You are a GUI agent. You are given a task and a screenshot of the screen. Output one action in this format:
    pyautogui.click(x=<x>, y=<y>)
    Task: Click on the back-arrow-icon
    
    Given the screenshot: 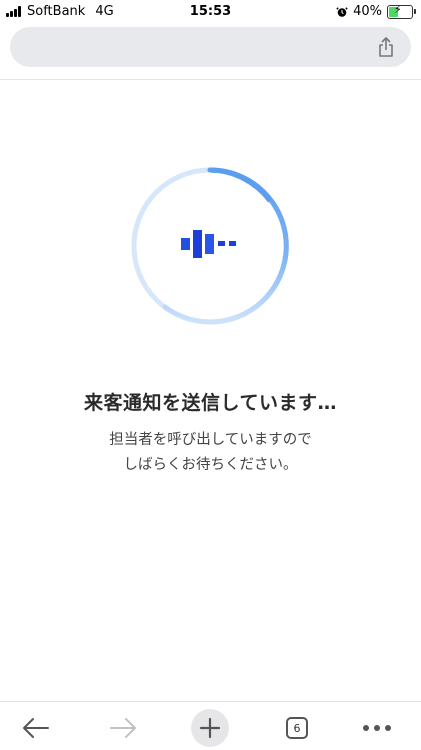 What is the action you would take?
    pyautogui.click(x=36, y=728)
    